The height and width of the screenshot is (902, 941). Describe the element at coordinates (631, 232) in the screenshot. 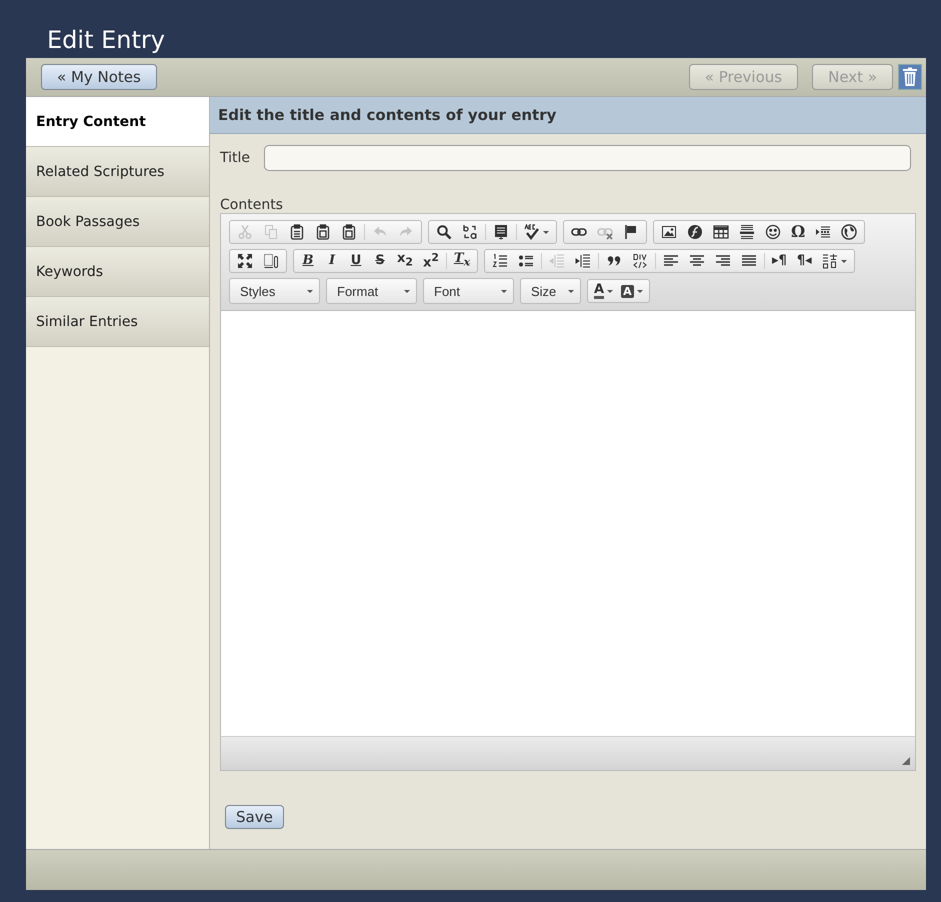

I see `flag-icon` at that location.